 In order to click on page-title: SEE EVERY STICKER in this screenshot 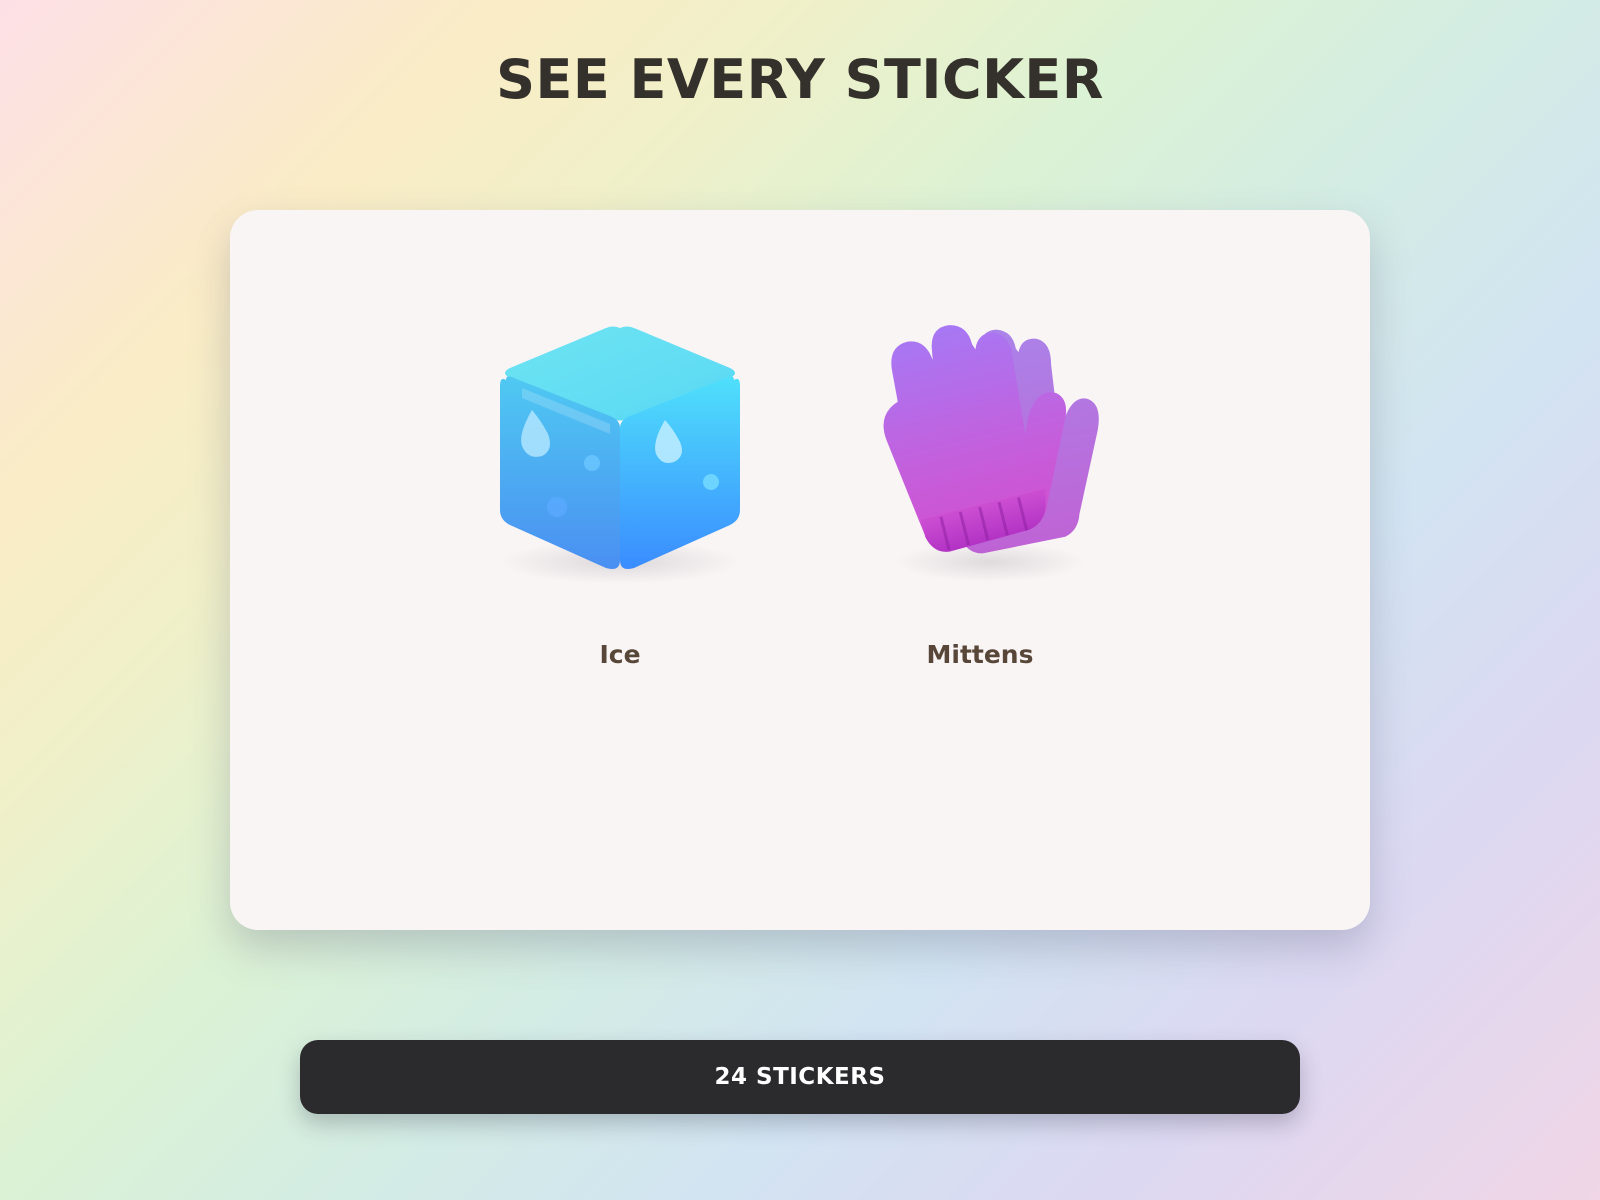, I will do `click(800, 79)`.